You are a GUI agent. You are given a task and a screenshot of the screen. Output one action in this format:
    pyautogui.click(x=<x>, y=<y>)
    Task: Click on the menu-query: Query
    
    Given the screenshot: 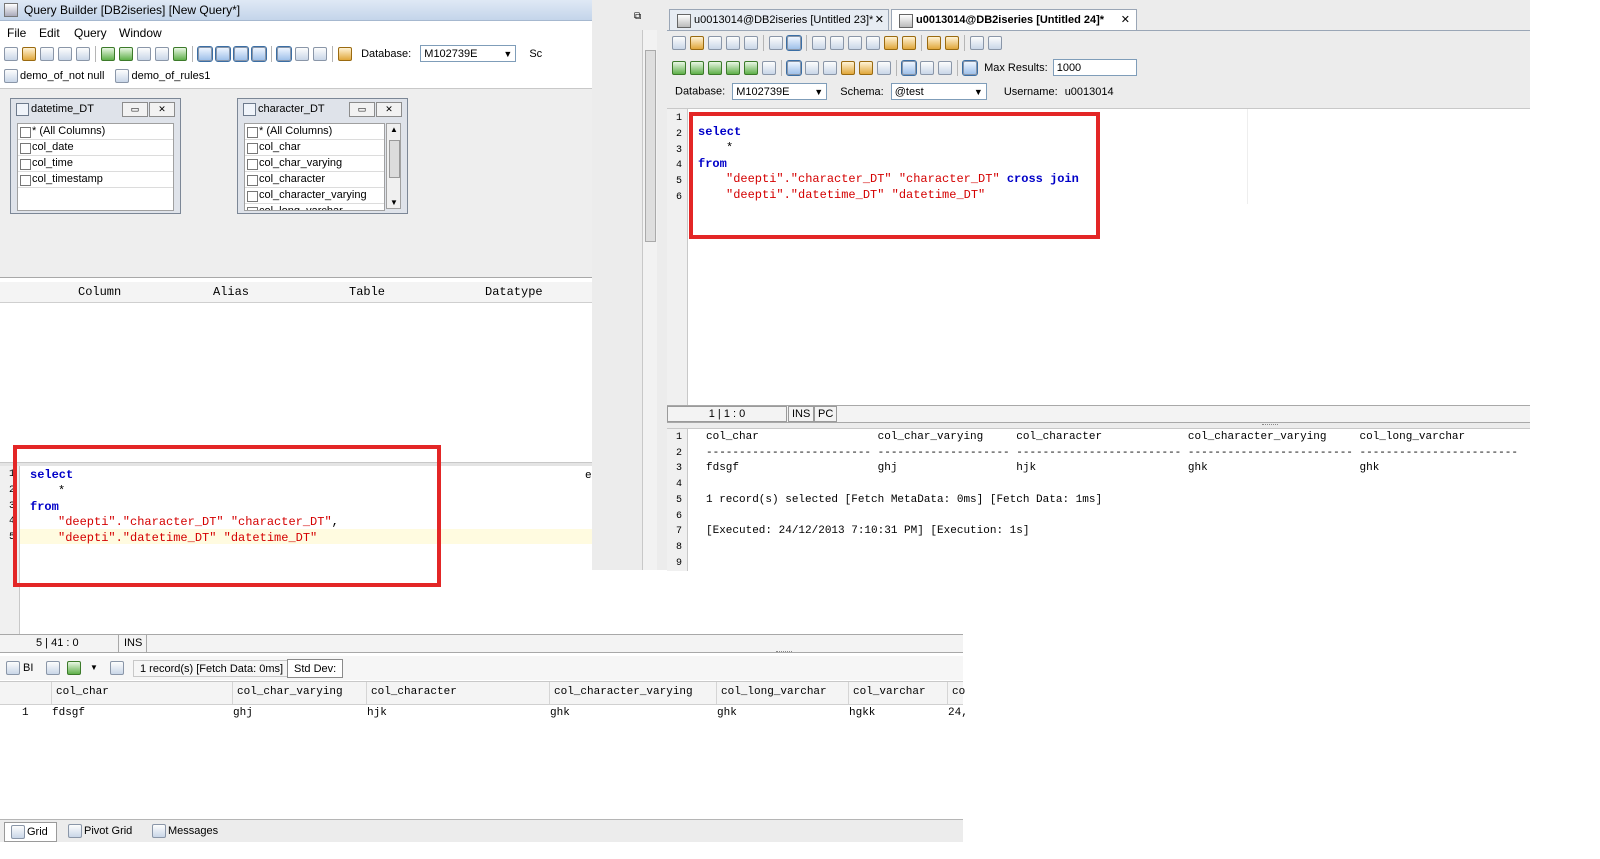 What is the action you would take?
    pyautogui.click(x=90, y=33)
    